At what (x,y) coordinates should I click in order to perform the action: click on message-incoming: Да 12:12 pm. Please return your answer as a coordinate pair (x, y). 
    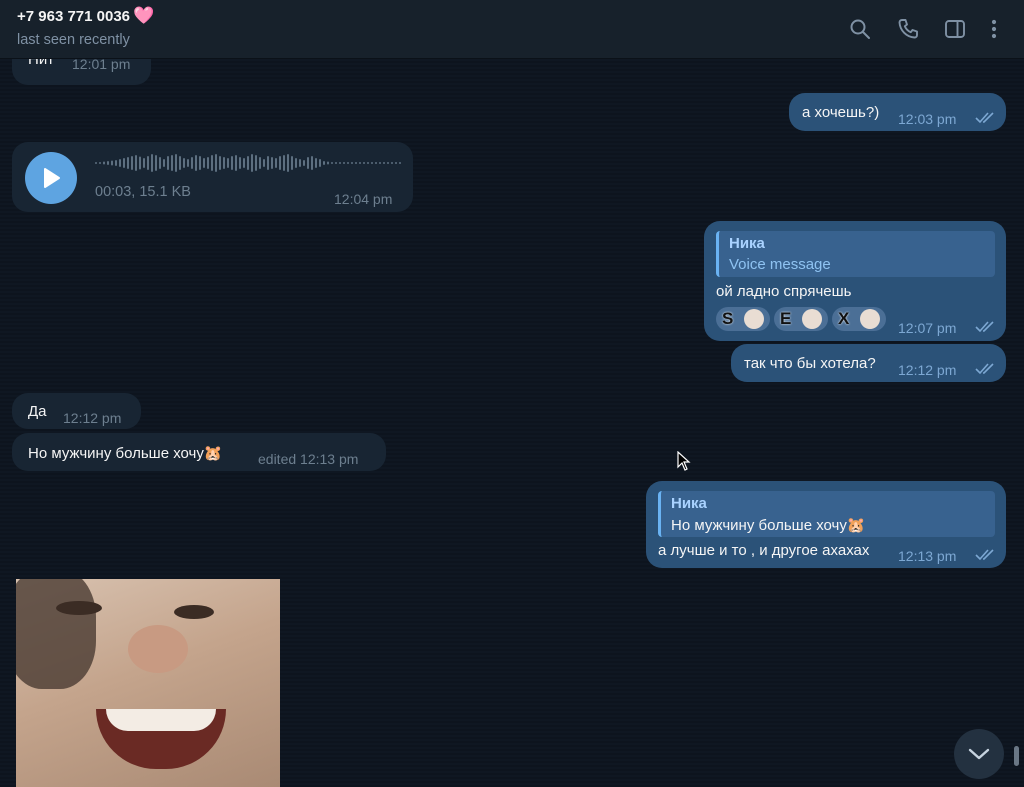
    Looking at the image, I should click on (76, 411).